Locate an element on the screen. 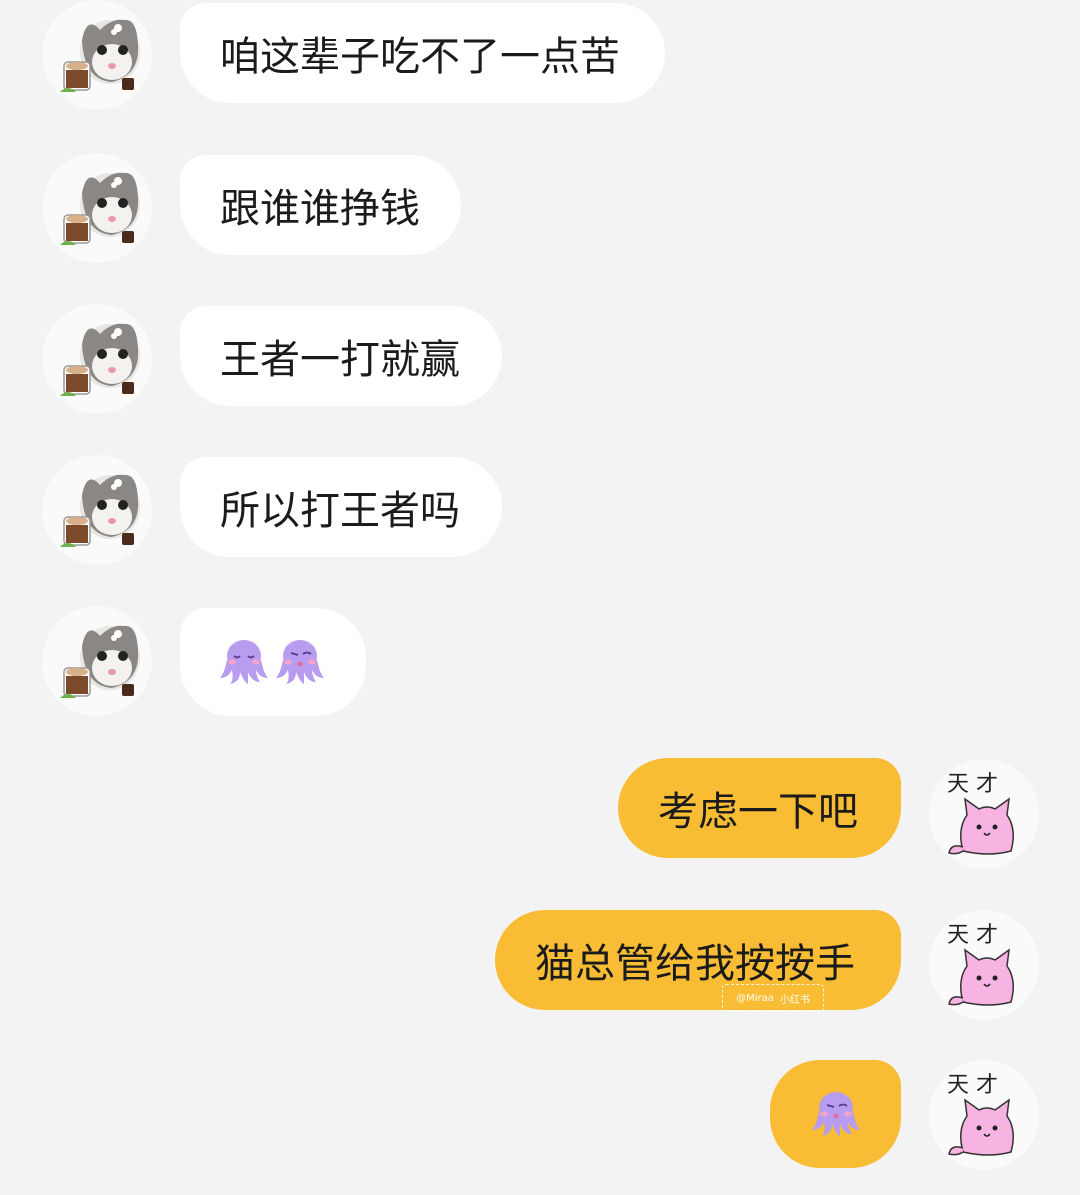  message-bubble: 考虑一下吧 is located at coordinates (759, 808).